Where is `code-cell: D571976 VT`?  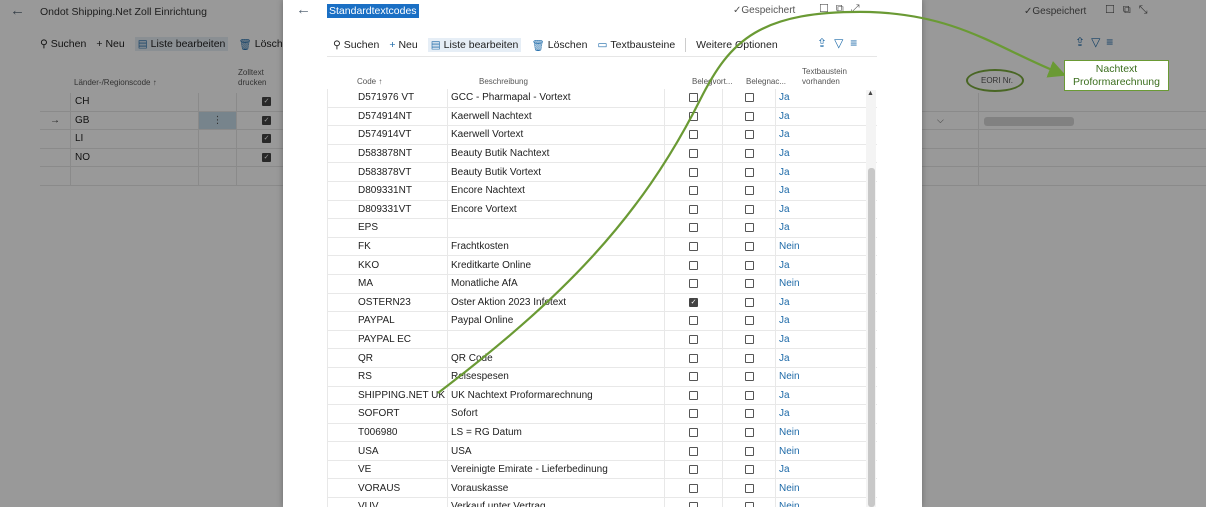
code-cell: D571976 VT is located at coordinates (387, 98).